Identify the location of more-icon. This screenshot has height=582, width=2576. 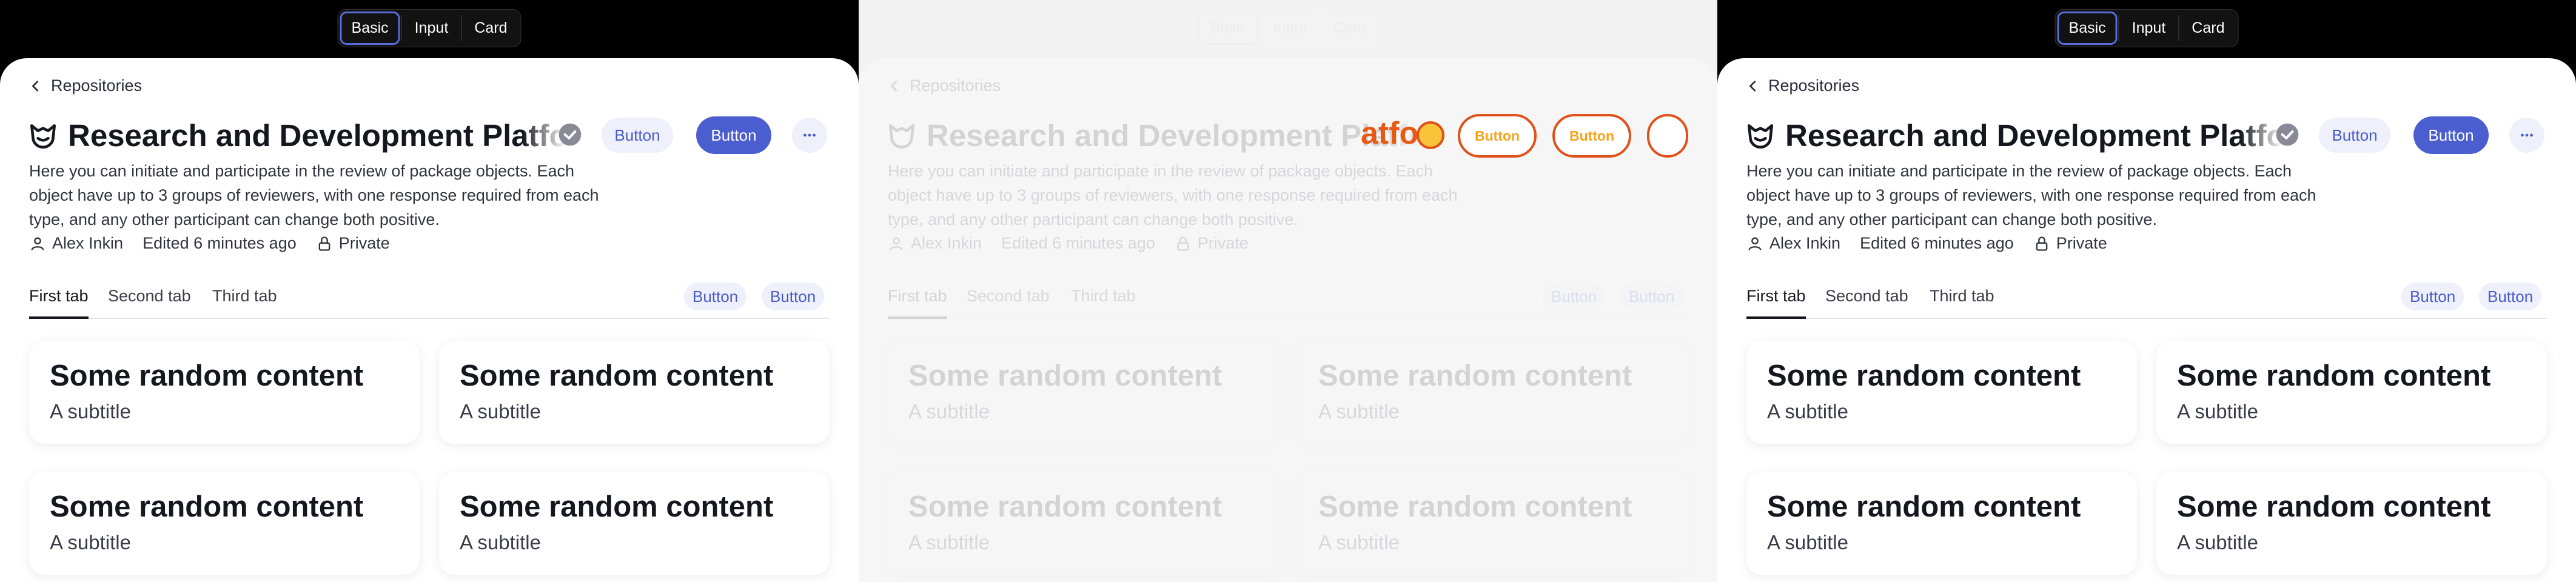
(2527, 135).